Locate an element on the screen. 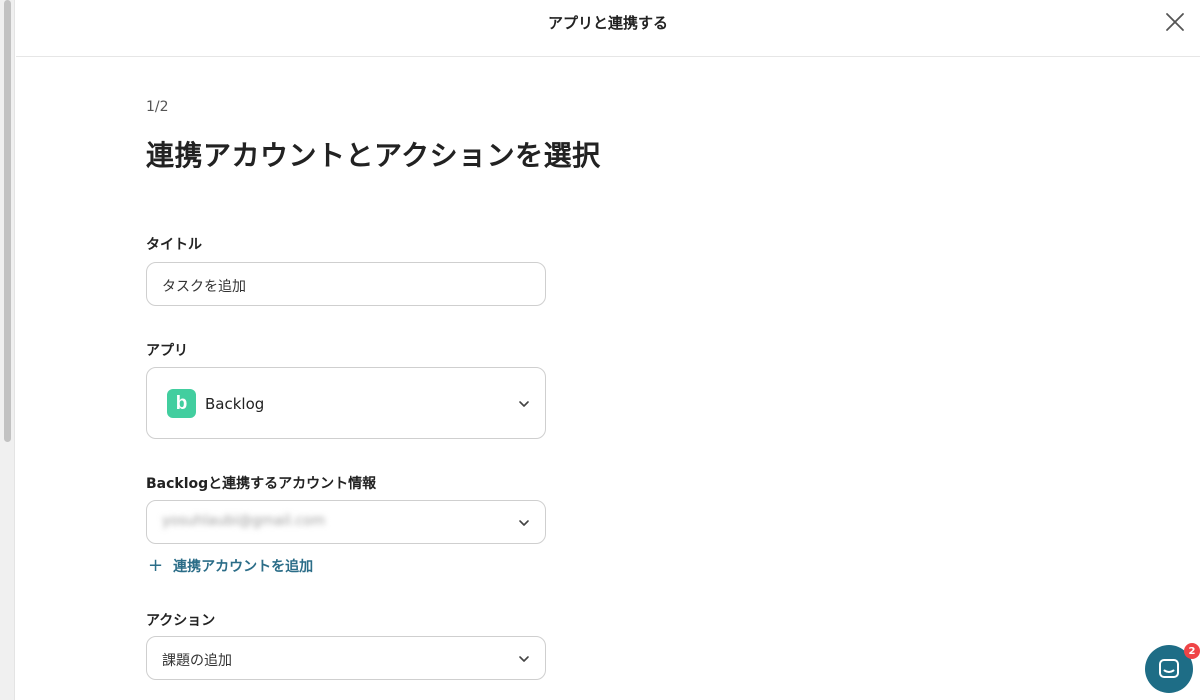  backlog-logo-icon: b is located at coordinates (181, 403).